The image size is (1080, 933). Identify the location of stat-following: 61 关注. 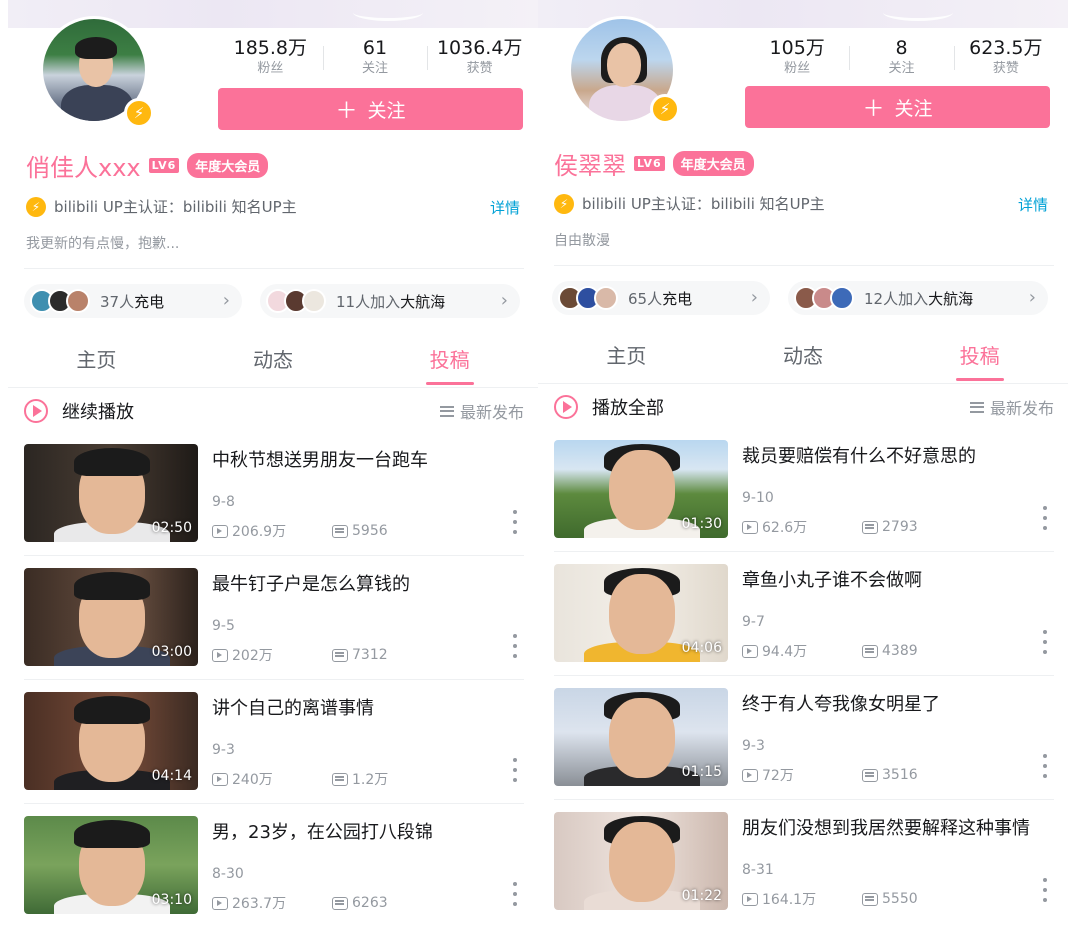
(375, 59).